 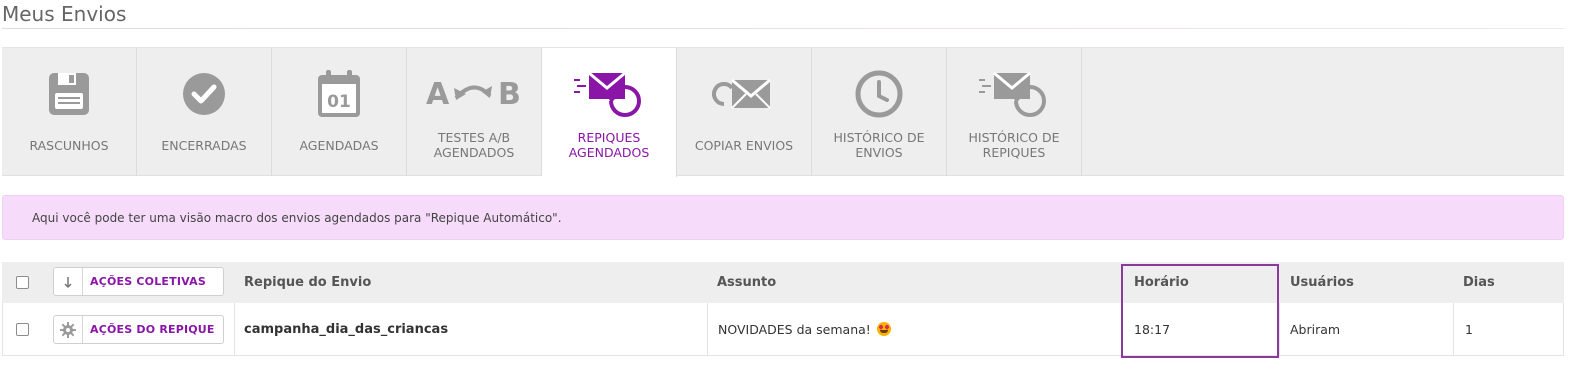 What do you see at coordinates (1152, 329) in the screenshot?
I see `cell-horario: 18:17` at bounding box center [1152, 329].